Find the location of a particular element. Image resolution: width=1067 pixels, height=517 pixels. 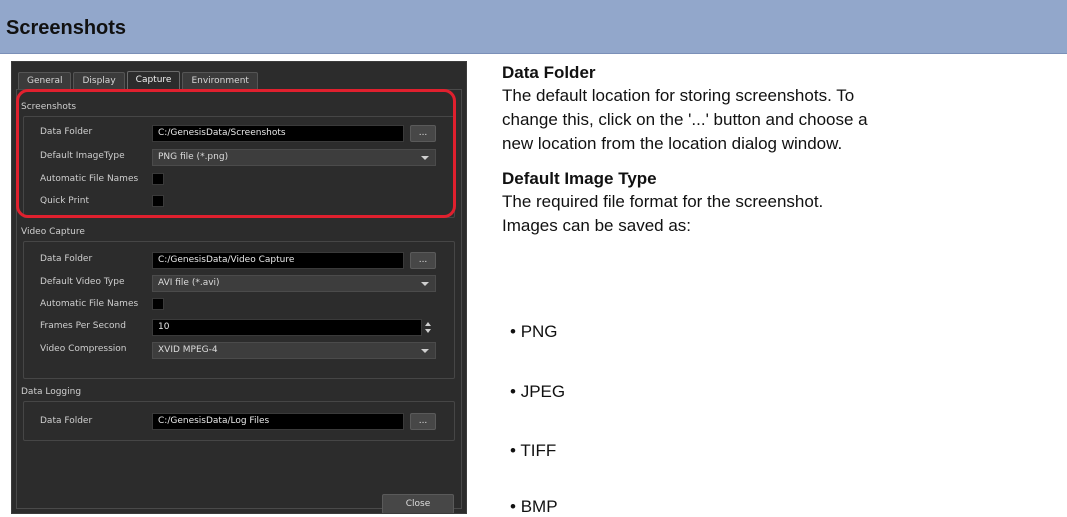

video-auto-names-checkbox is located at coordinates (158, 304).